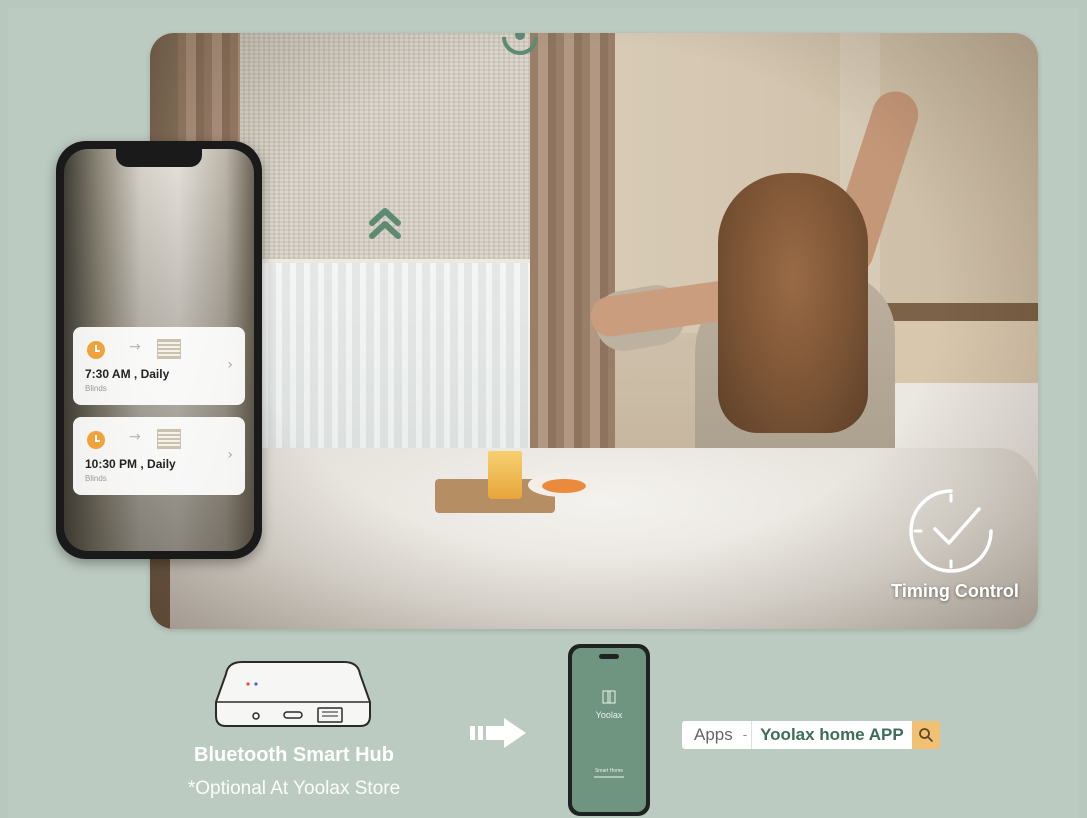  Describe the element at coordinates (294, 788) in the screenshot. I see `hub-subtitle: *Optional At Yoolax Store` at that location.